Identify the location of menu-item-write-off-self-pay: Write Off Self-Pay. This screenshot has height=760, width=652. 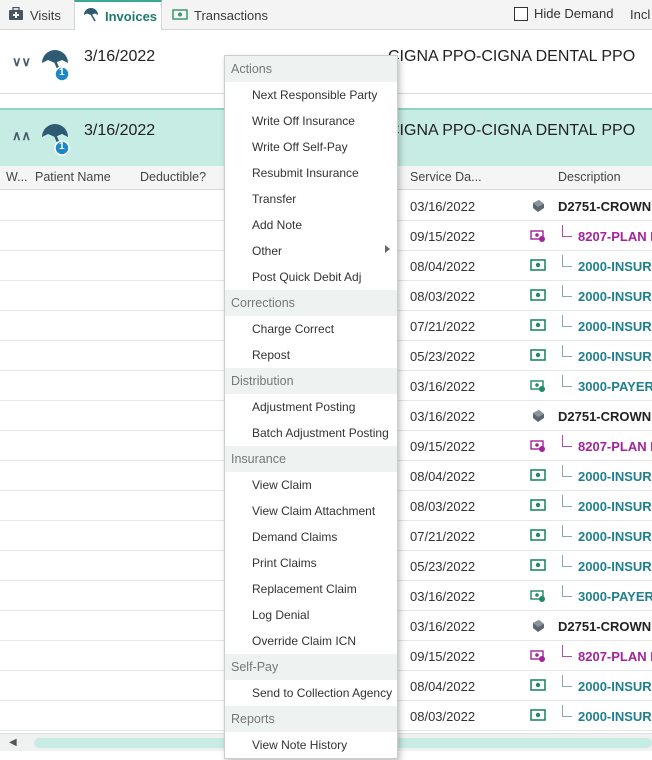
(311, 147).